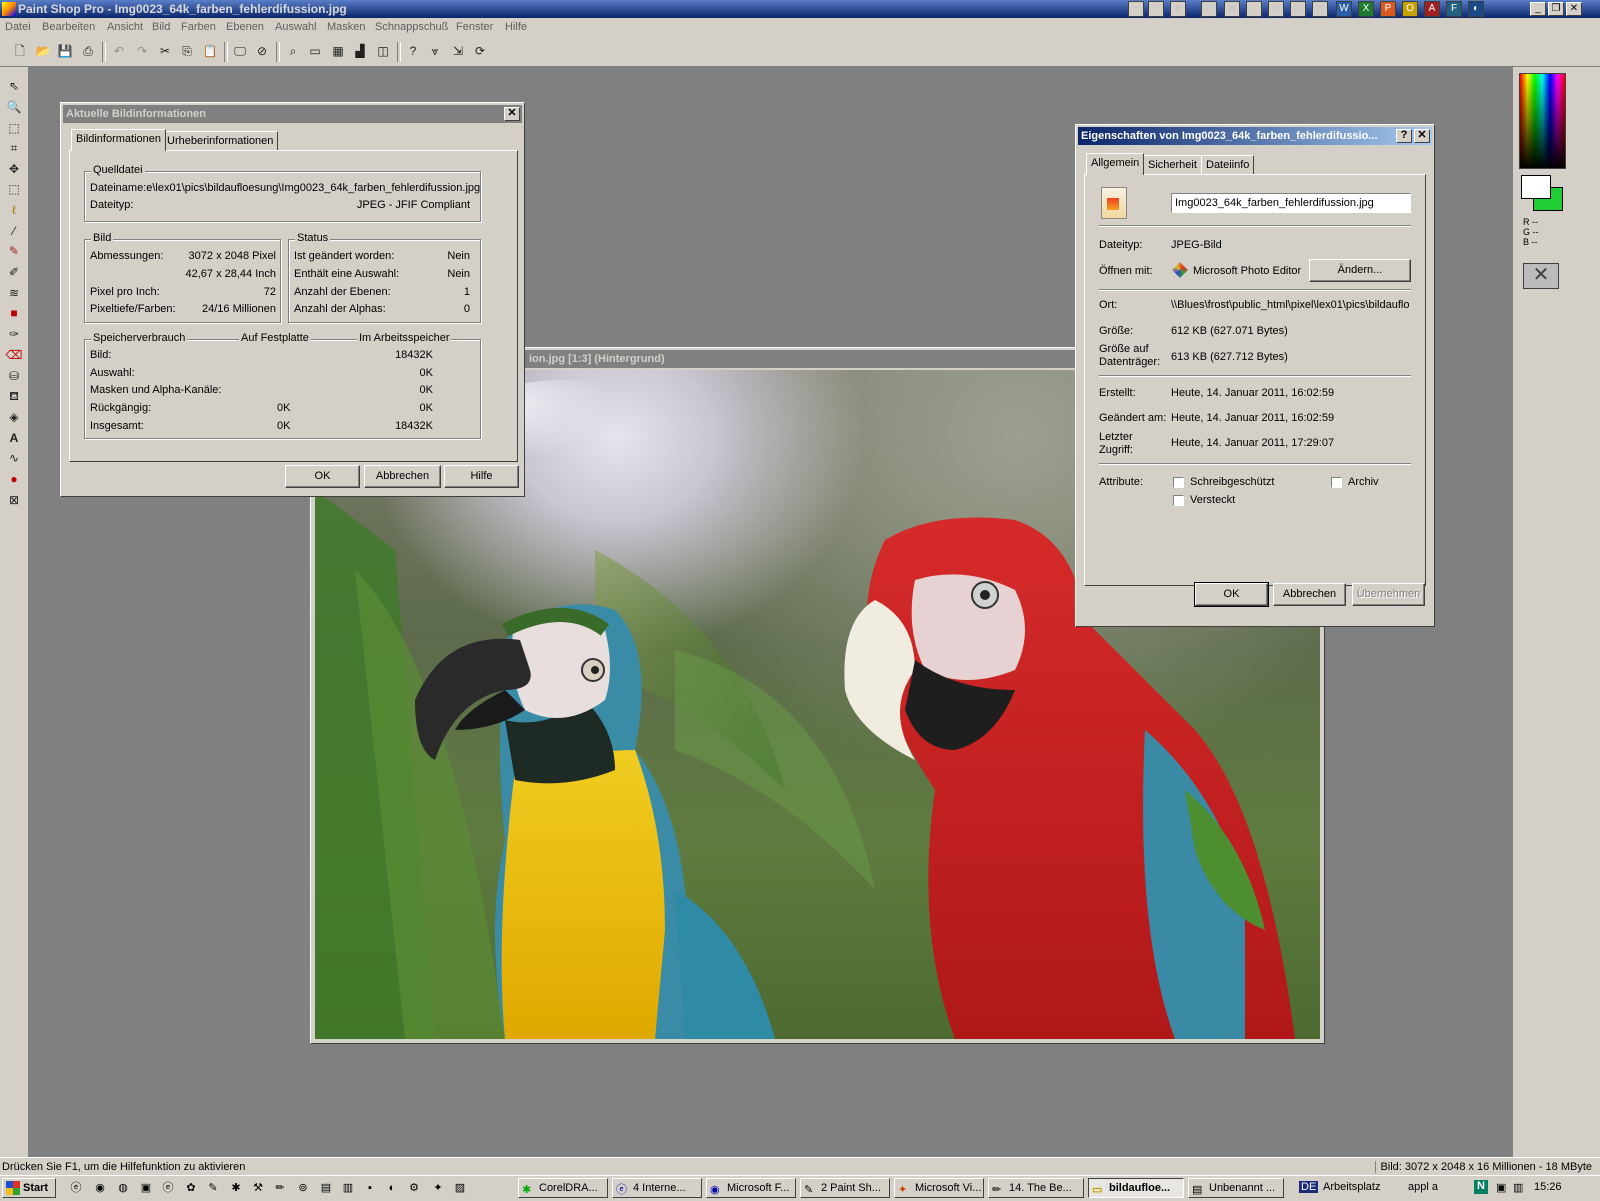 This screenshot has width=1600, height=1201. What do you see at coordinates (245, 27) in the screenshot?
I see `menu-ebenen: Ebenen` at bounding box center [245, 27].